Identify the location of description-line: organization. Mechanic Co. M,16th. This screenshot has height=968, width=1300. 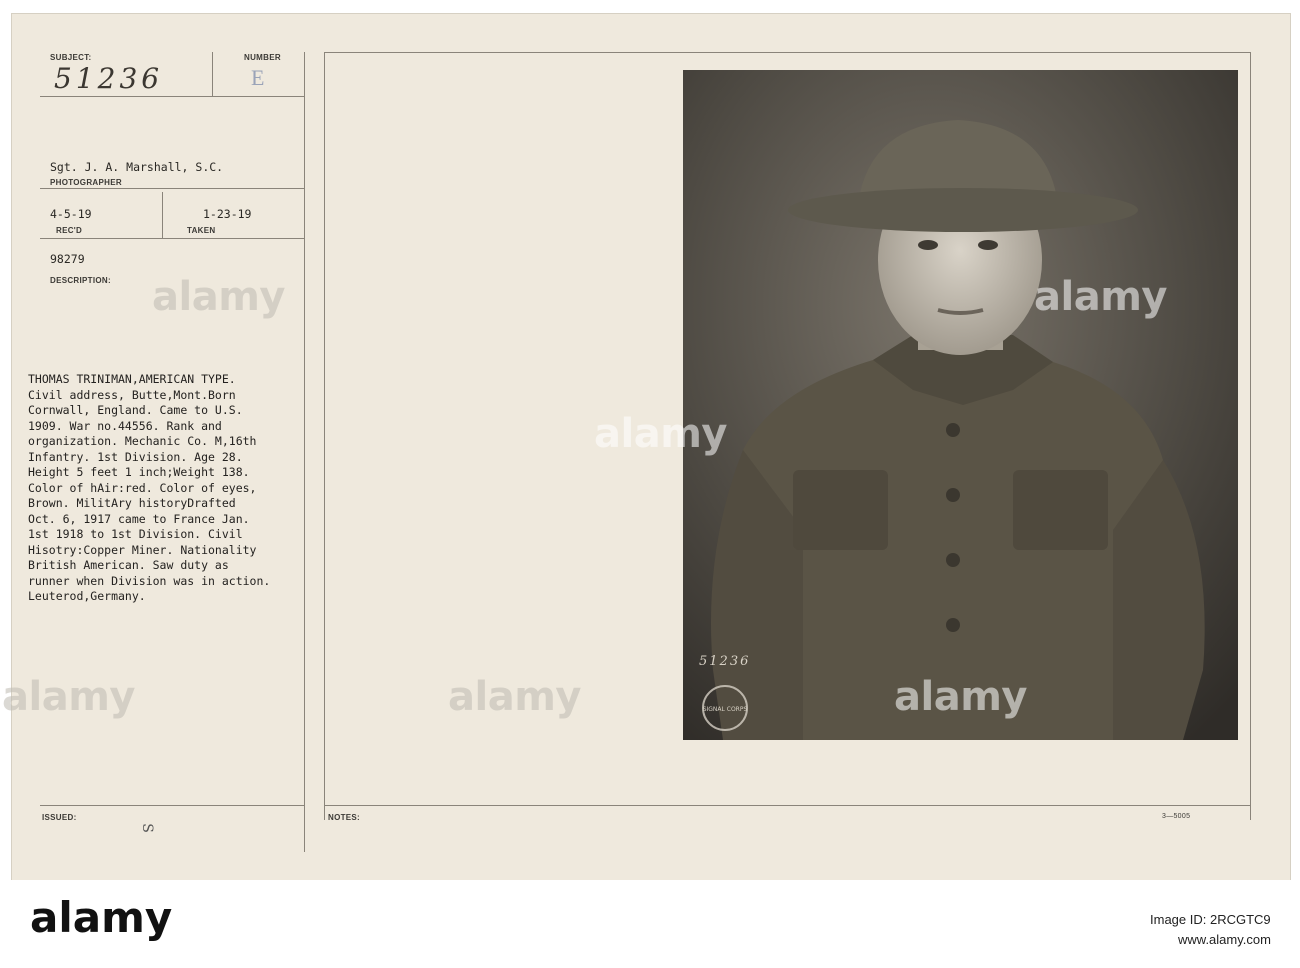
(142, 441).